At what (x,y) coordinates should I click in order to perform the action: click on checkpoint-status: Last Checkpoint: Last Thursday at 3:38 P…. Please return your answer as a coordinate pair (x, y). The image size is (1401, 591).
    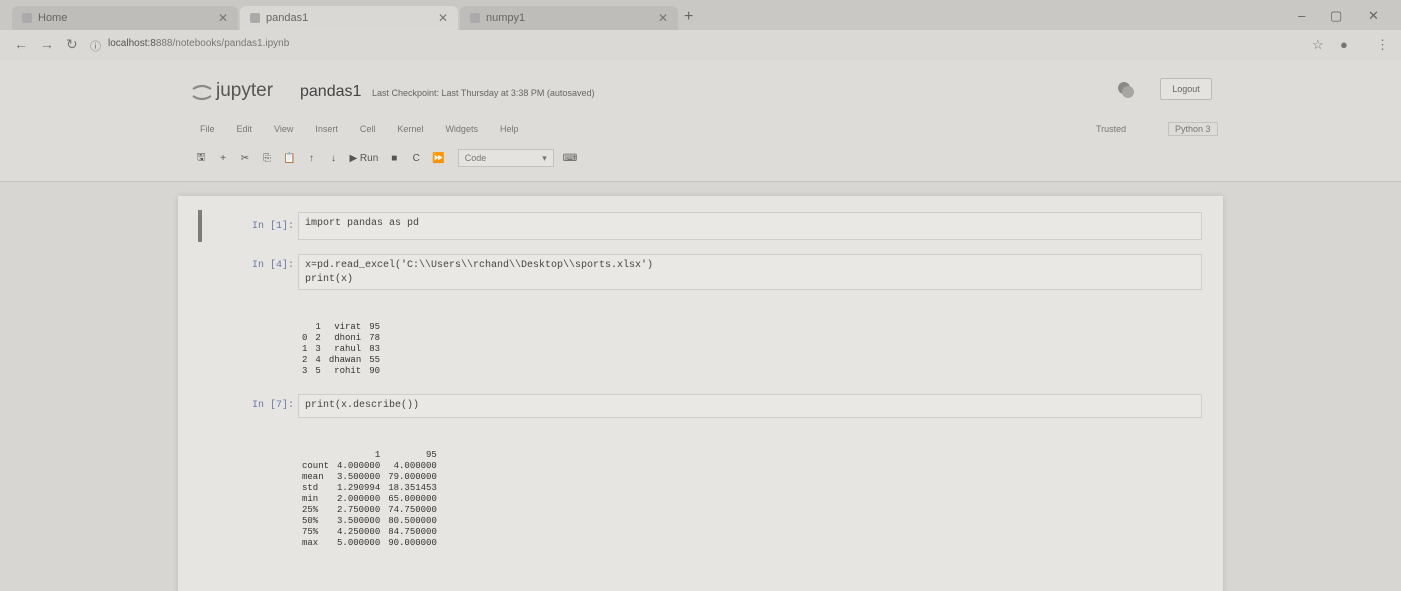
    Looking at the image, I should click on (483, 93).